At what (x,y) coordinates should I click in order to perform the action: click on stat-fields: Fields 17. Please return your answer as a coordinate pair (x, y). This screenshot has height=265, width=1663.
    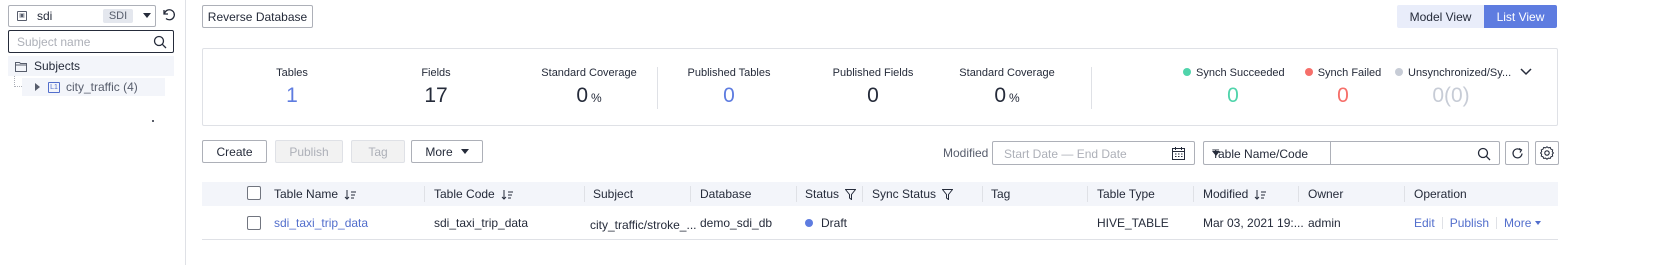
    Looking at the image, I should click on (436, 87).